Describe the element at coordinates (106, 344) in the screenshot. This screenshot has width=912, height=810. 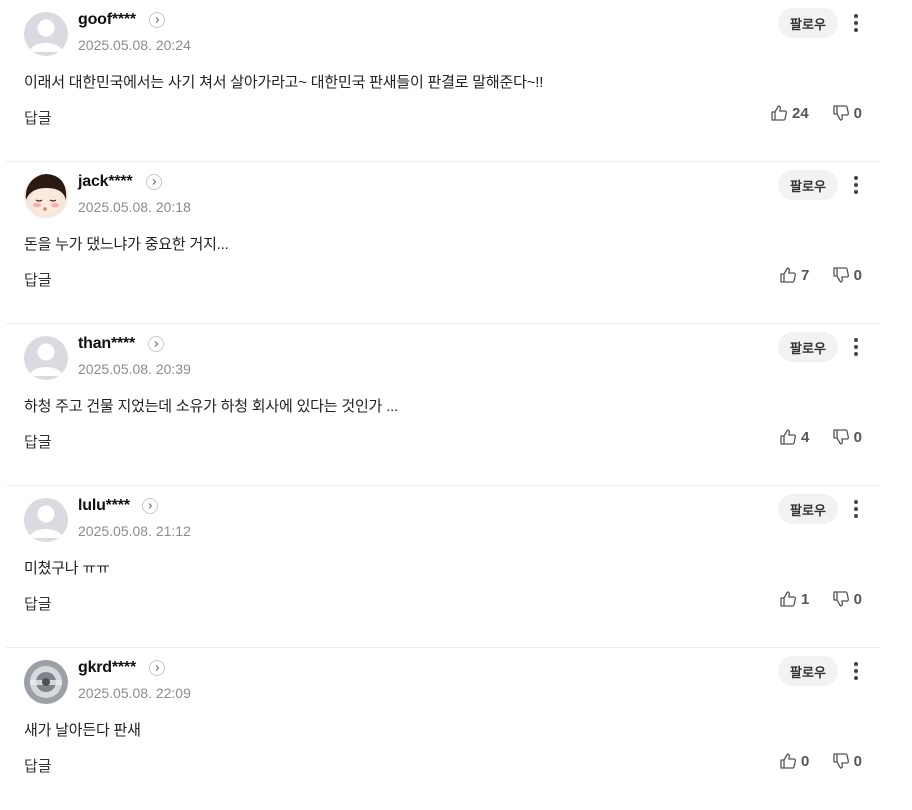
I see `nickname: than****` at that location.